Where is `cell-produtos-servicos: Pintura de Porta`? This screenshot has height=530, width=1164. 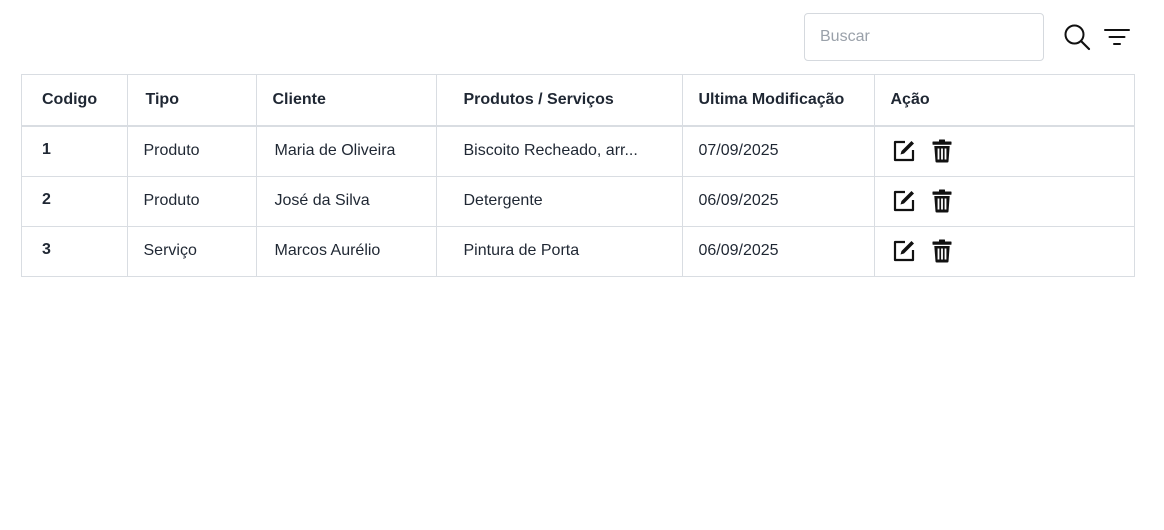
cell-produtos-servicos: Pintura de Porta is located at coordinates (559, 250).